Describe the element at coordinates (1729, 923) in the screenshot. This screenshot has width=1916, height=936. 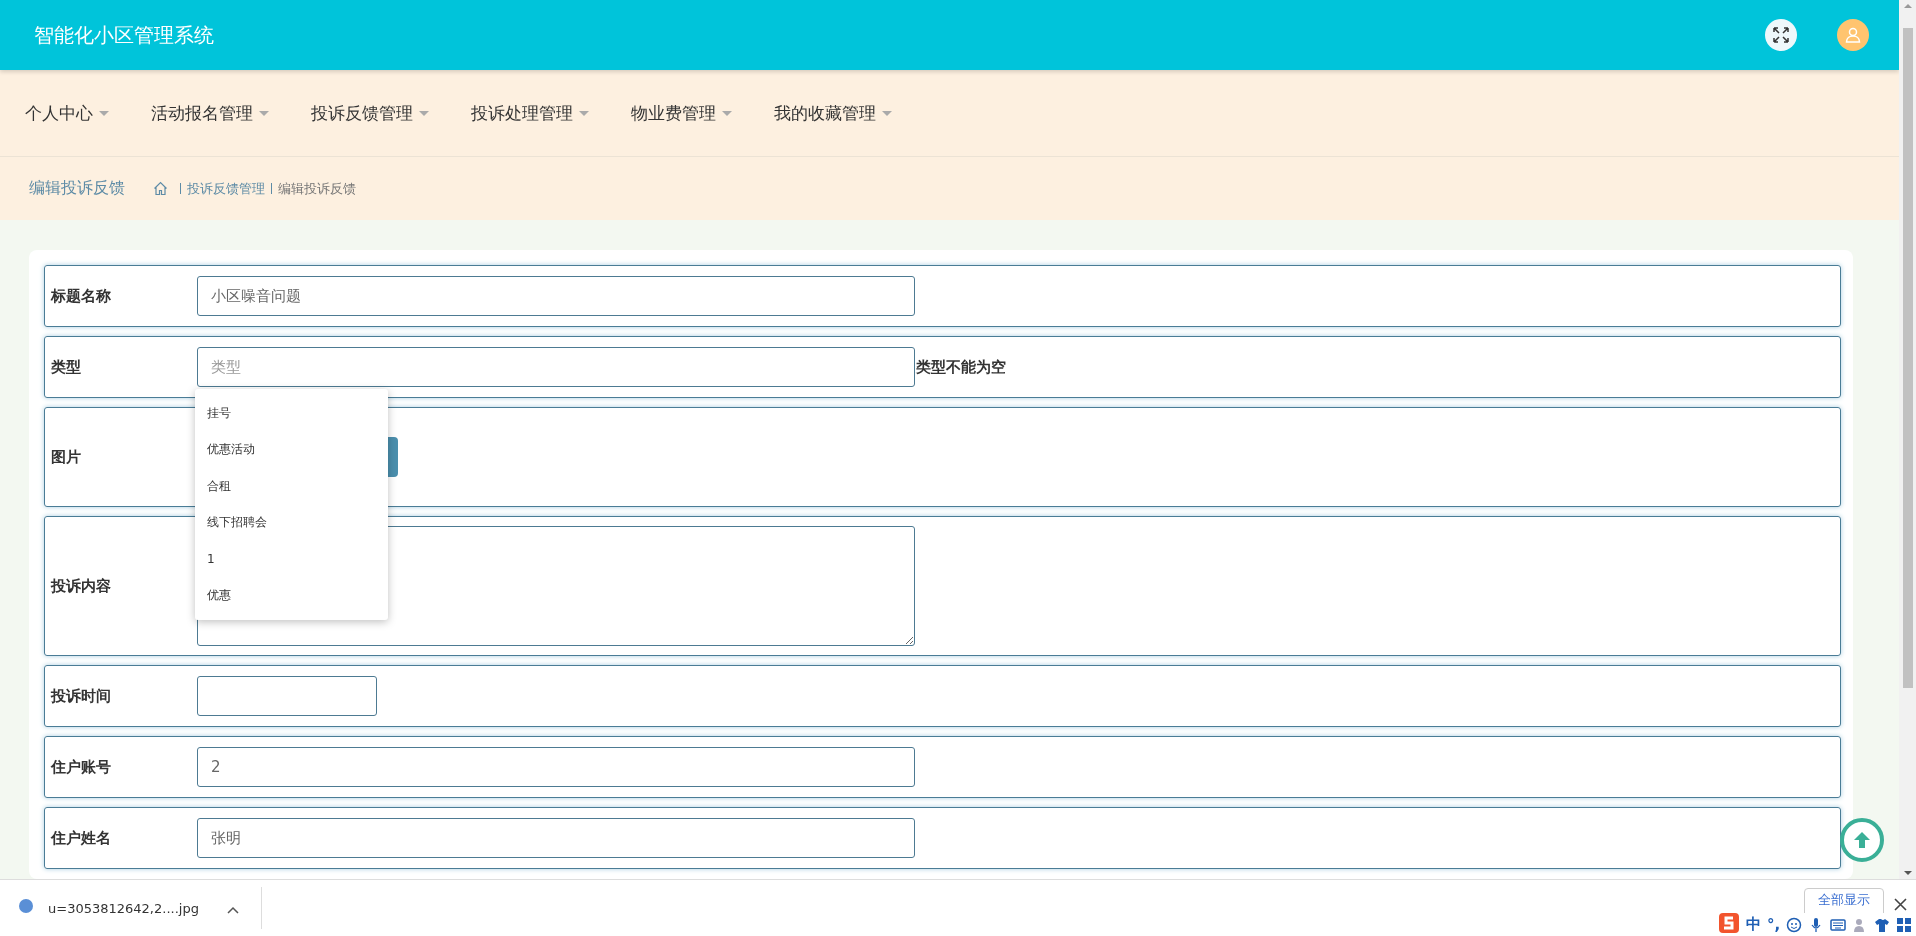
I see `ime-logo-icon` at that location.